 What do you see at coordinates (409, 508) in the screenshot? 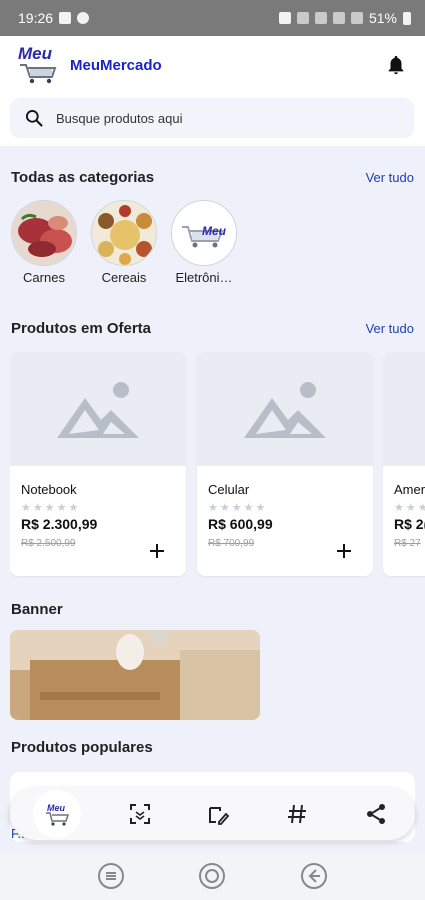
I see `product-rating: ★★★` at bounding box center [409, 508].